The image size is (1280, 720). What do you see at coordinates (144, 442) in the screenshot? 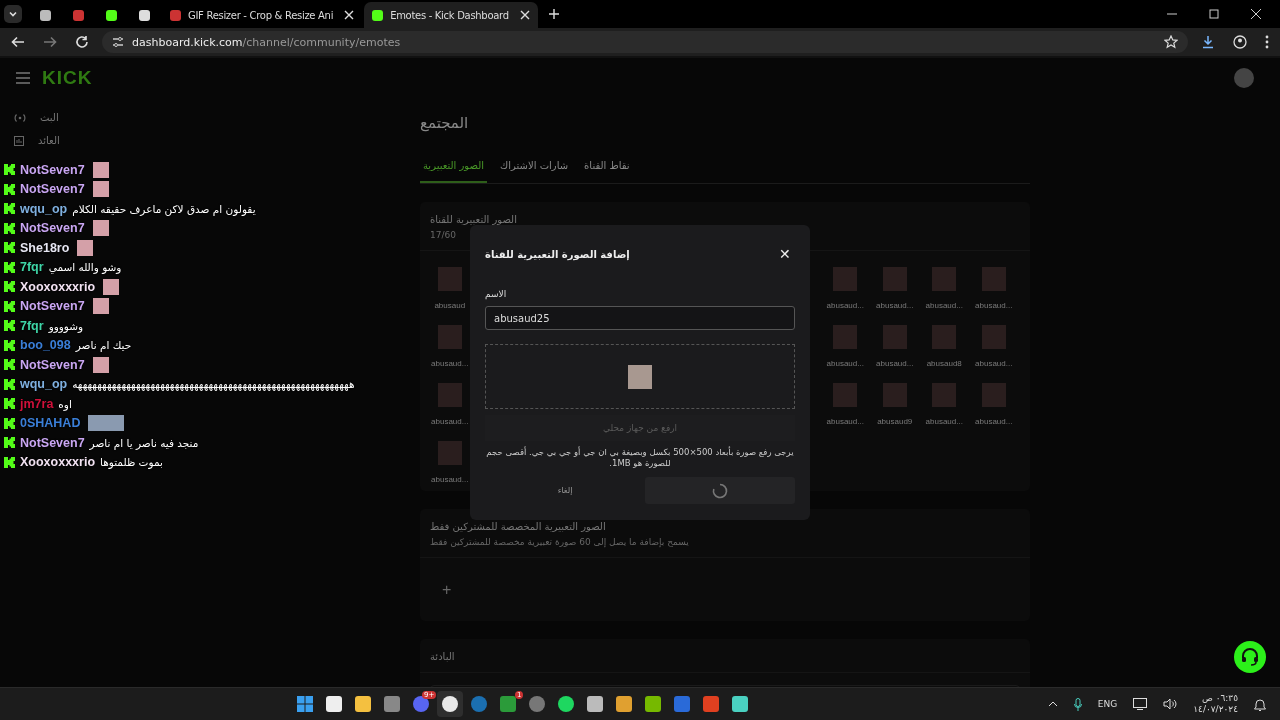
I see `chat-message: منجد فيه ناصر يا ام ناصر` at bounding box center [144, 442].